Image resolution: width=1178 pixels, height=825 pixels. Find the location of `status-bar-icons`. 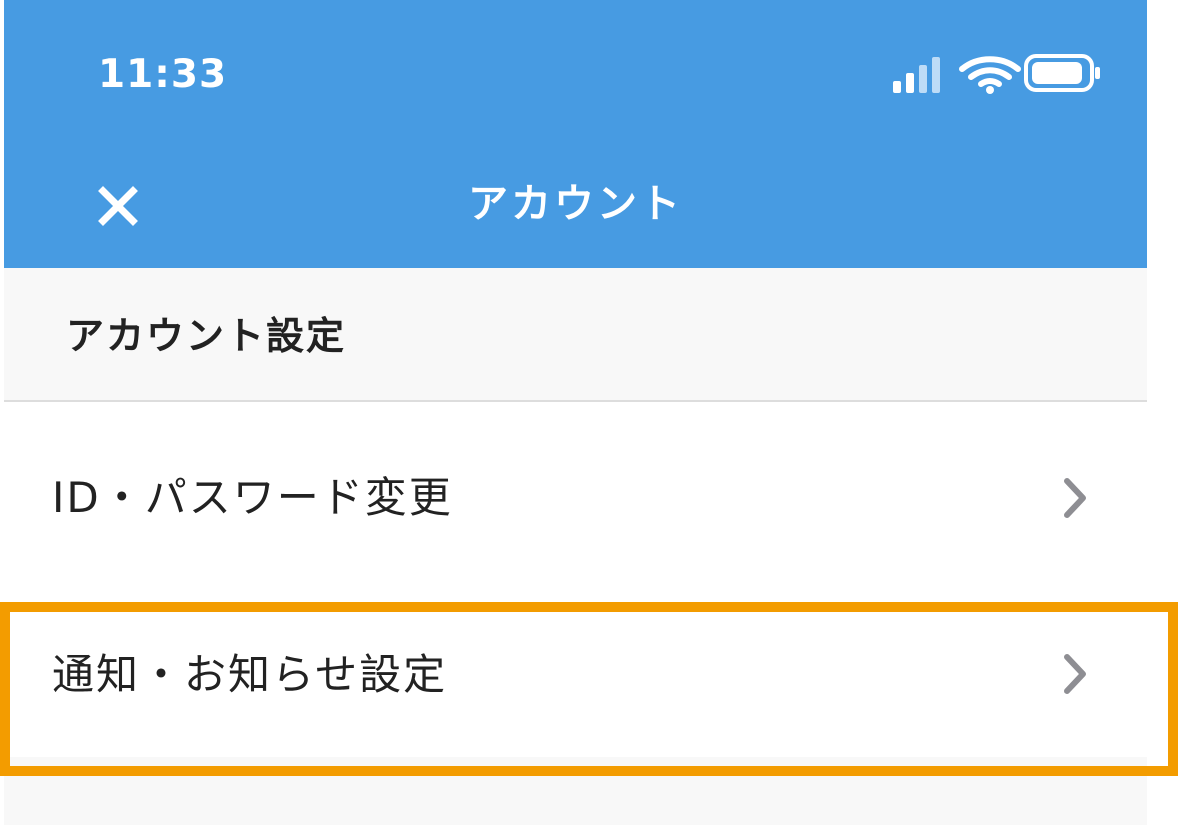

status-bar-icons is located at coordinates (995, 74).